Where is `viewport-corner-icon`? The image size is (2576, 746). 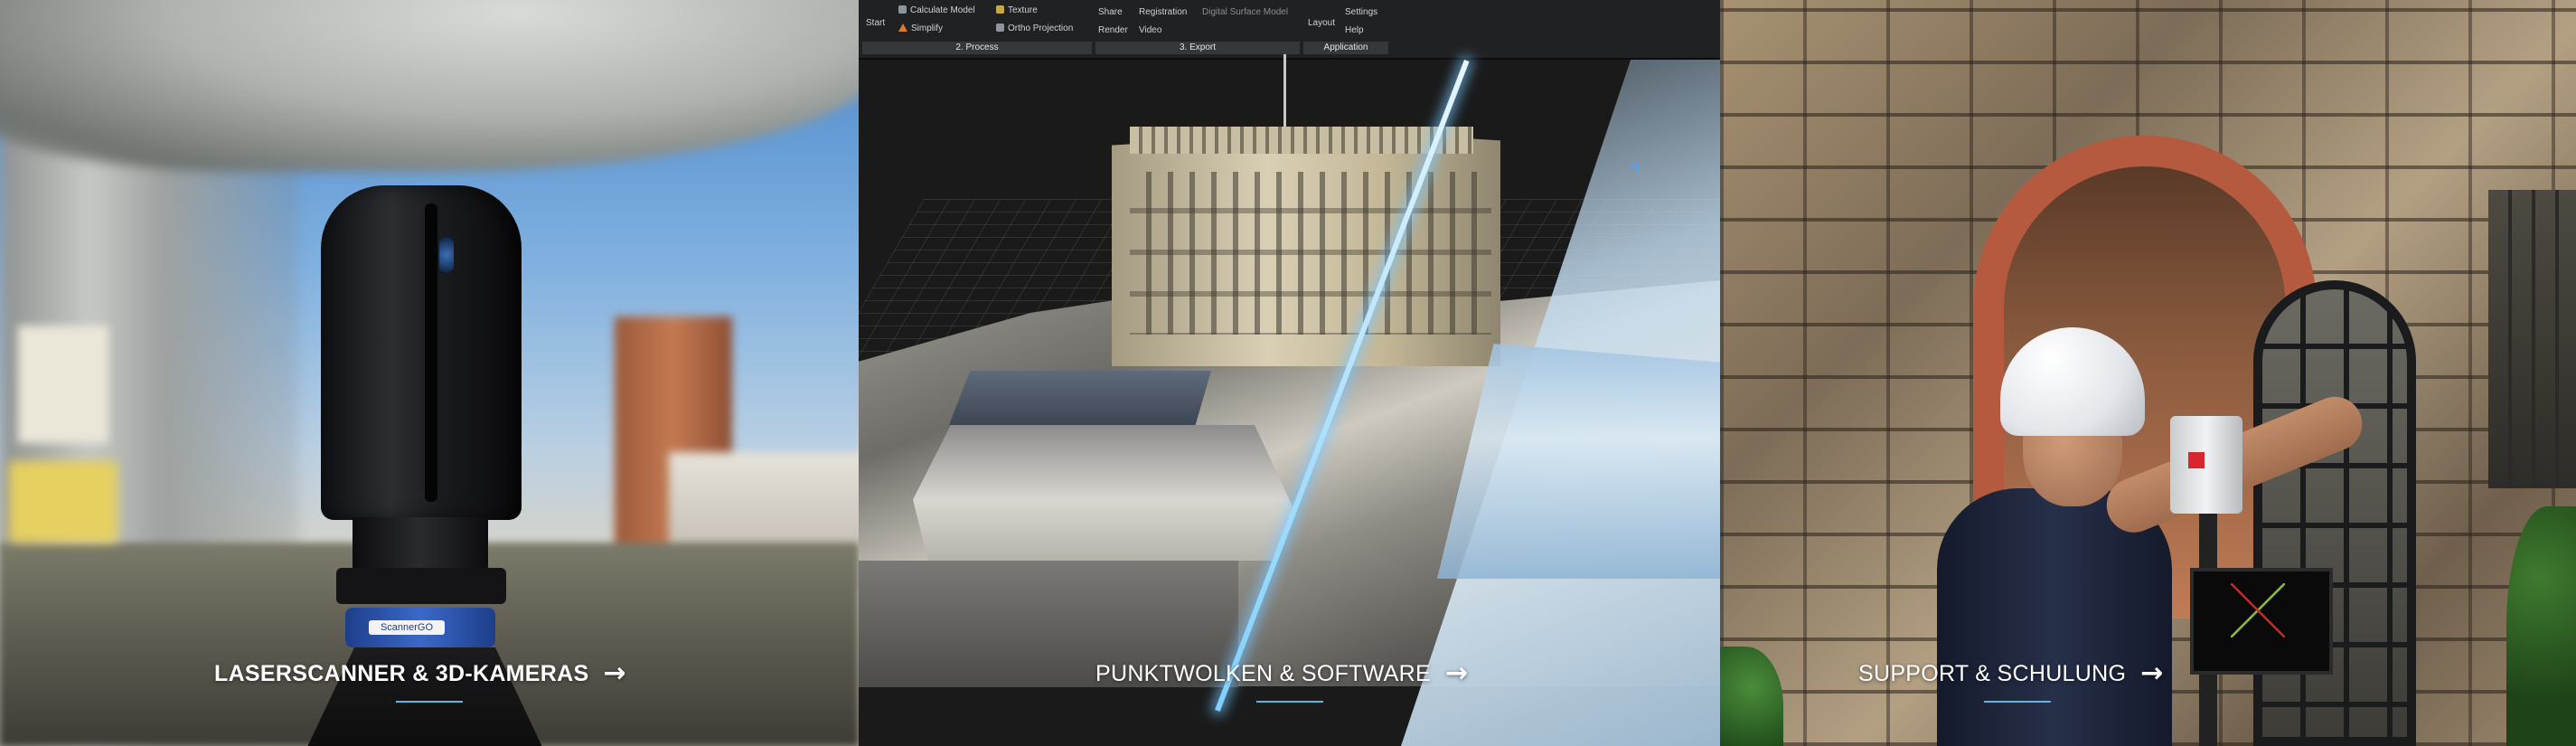 viewport-corner-icon is located at coordinates (1635, 169).